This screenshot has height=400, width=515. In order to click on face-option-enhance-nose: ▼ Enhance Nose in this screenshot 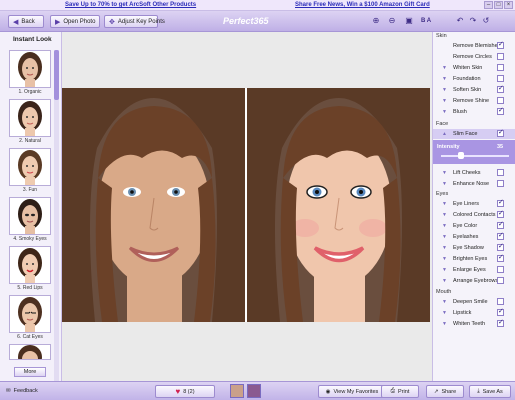, I will do `click(474, 184)`.